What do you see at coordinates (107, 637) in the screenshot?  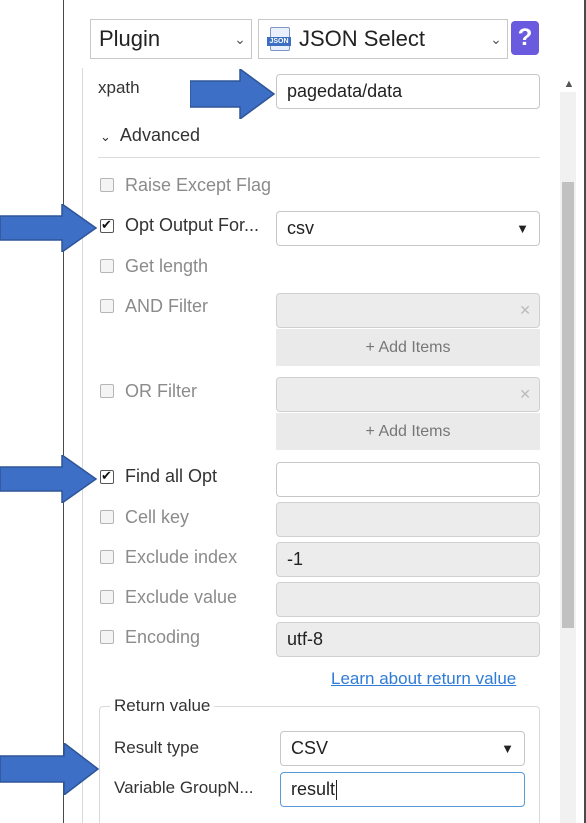 I see `encoding-checkbox` at bounding box center [107, 637].